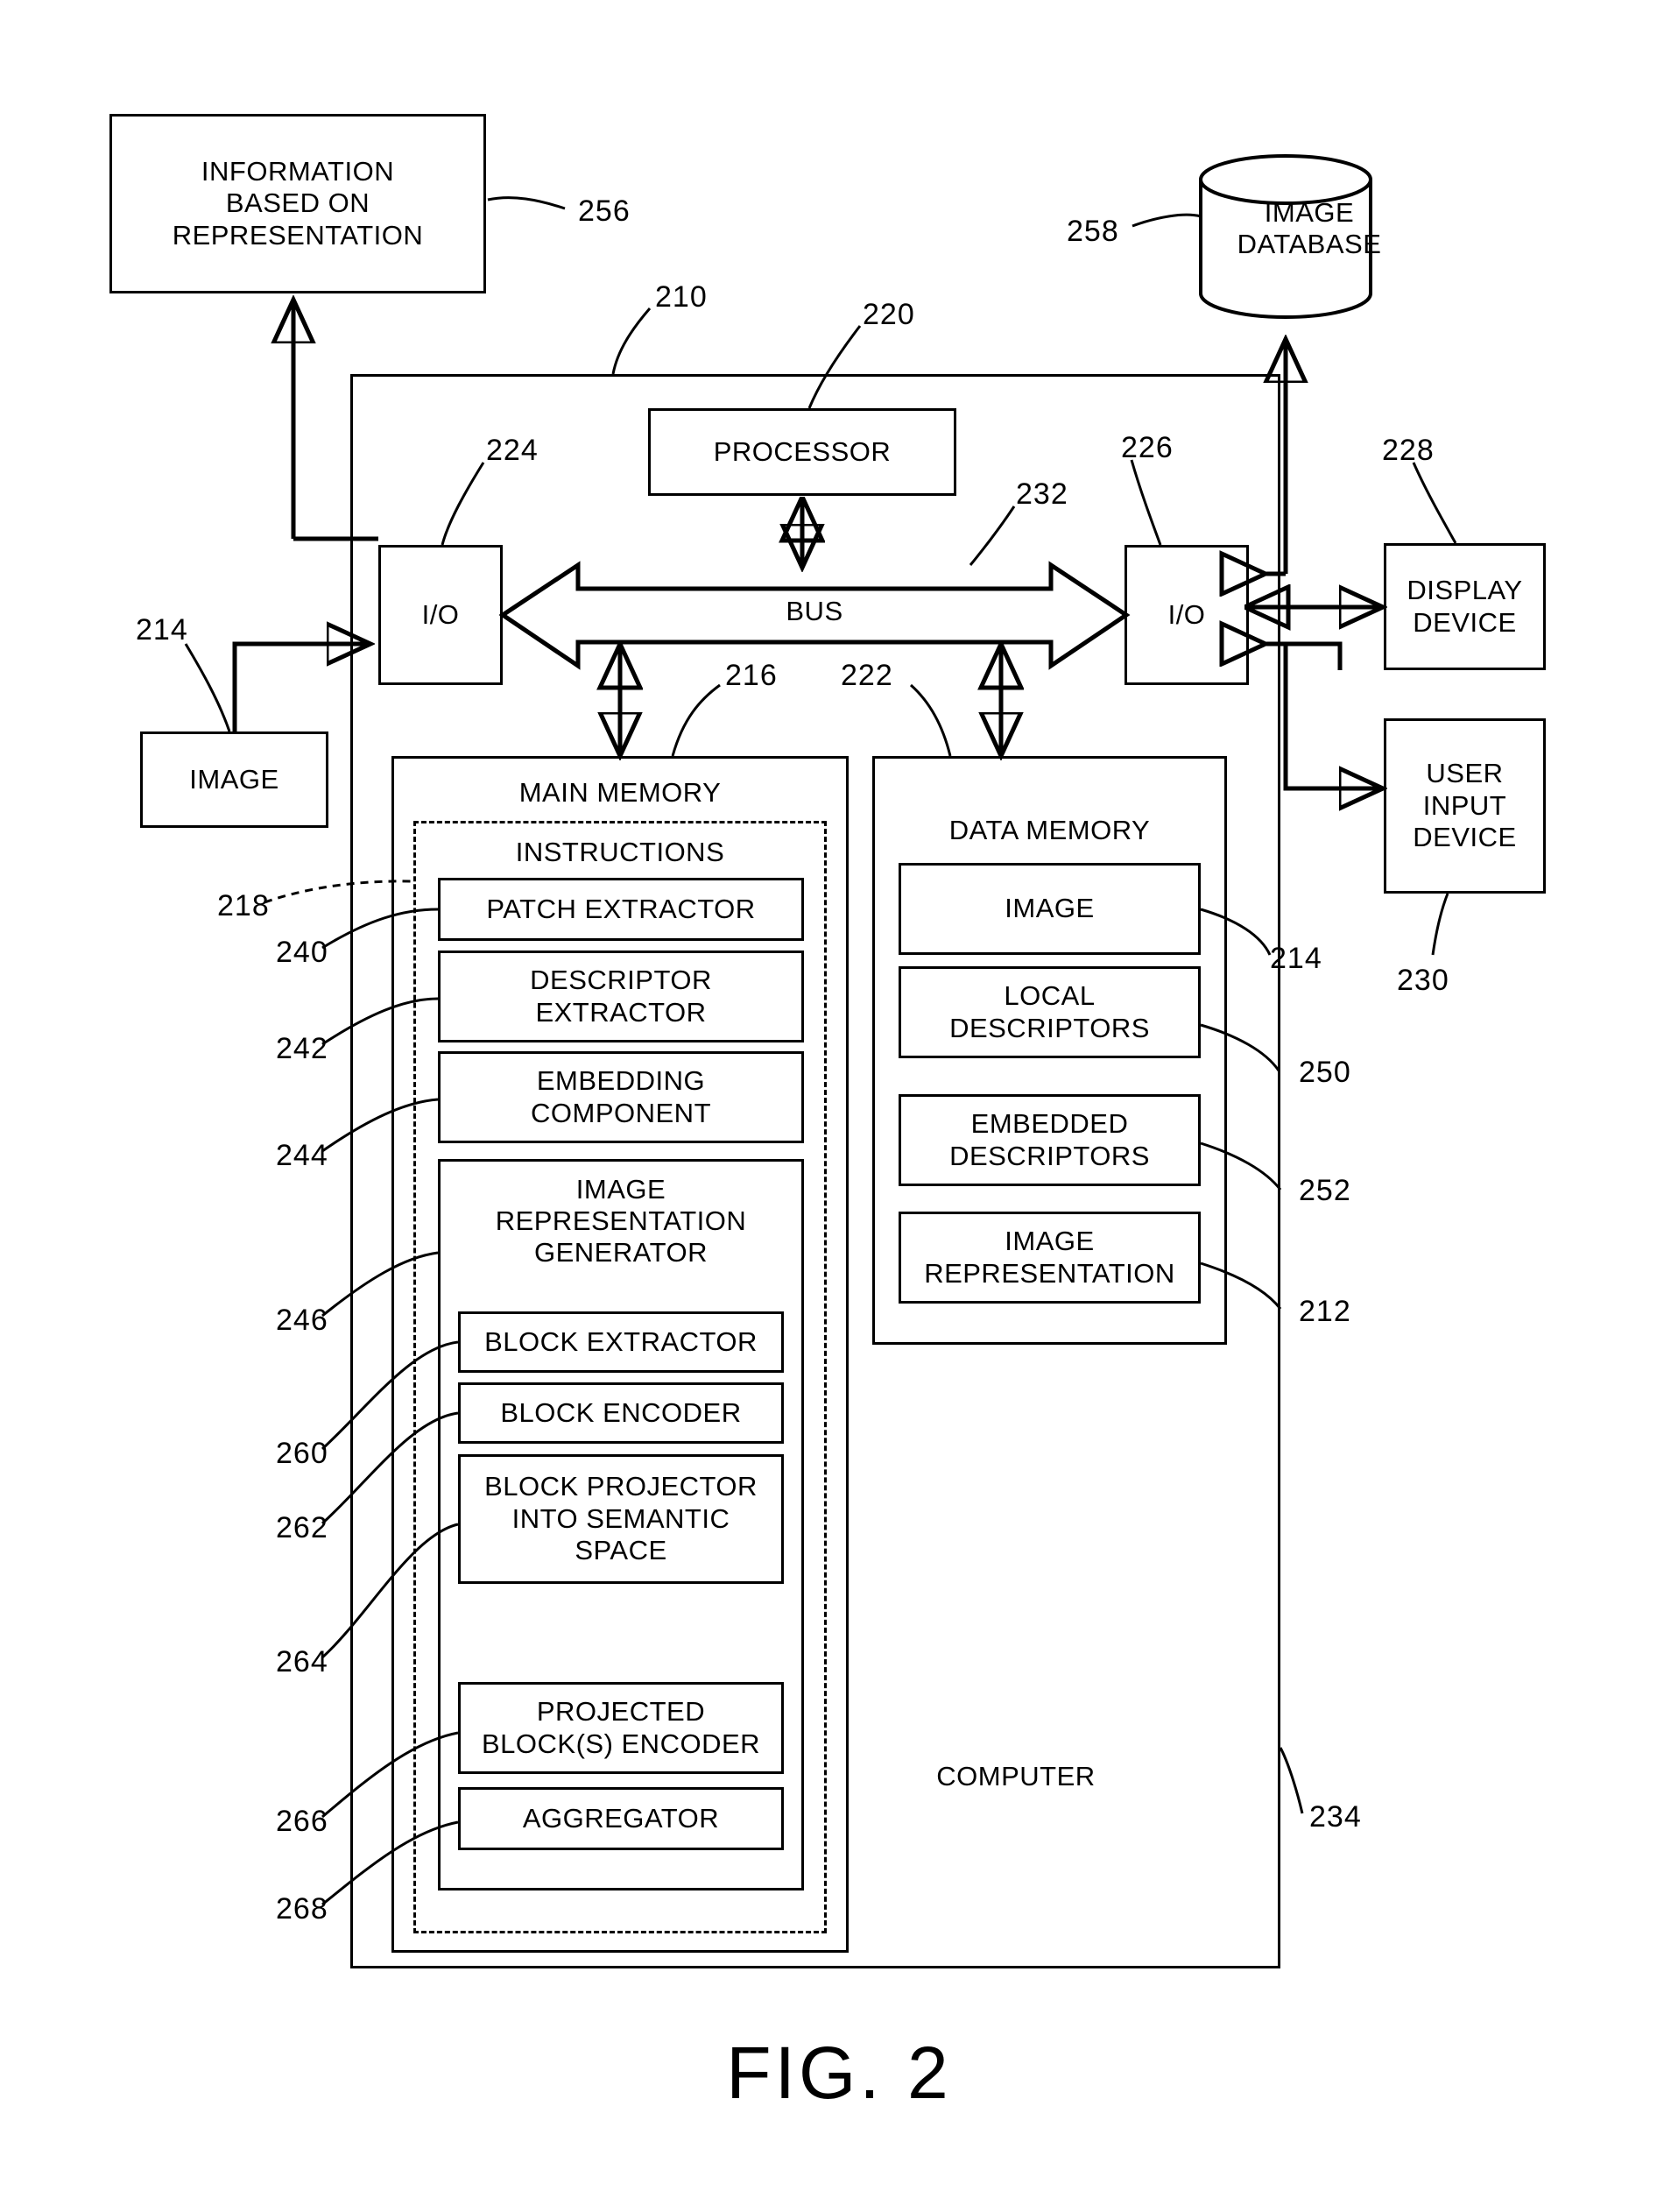 The image size is (1678, 2212). What do you see at coordinates (620, 792) in the screenshot?
I see `main-memory-label: MAIN MEMORY` at bounding box center [620, 792].